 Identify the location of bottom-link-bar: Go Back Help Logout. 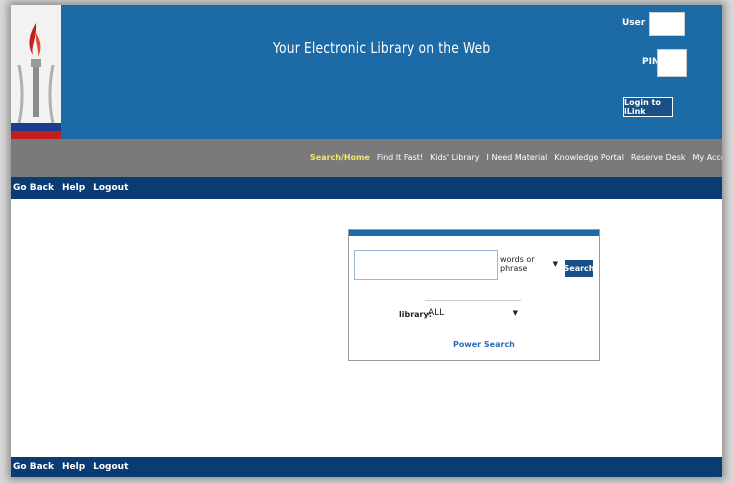
(366, 467).